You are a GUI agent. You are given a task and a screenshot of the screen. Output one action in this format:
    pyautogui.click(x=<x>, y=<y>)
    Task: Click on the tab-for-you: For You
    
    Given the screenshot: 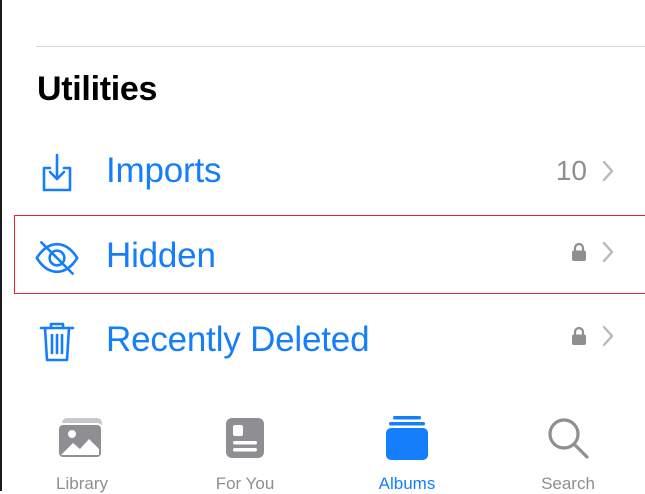 What is the action you would take?
    pyautogui.click(x=245, y=451)
    